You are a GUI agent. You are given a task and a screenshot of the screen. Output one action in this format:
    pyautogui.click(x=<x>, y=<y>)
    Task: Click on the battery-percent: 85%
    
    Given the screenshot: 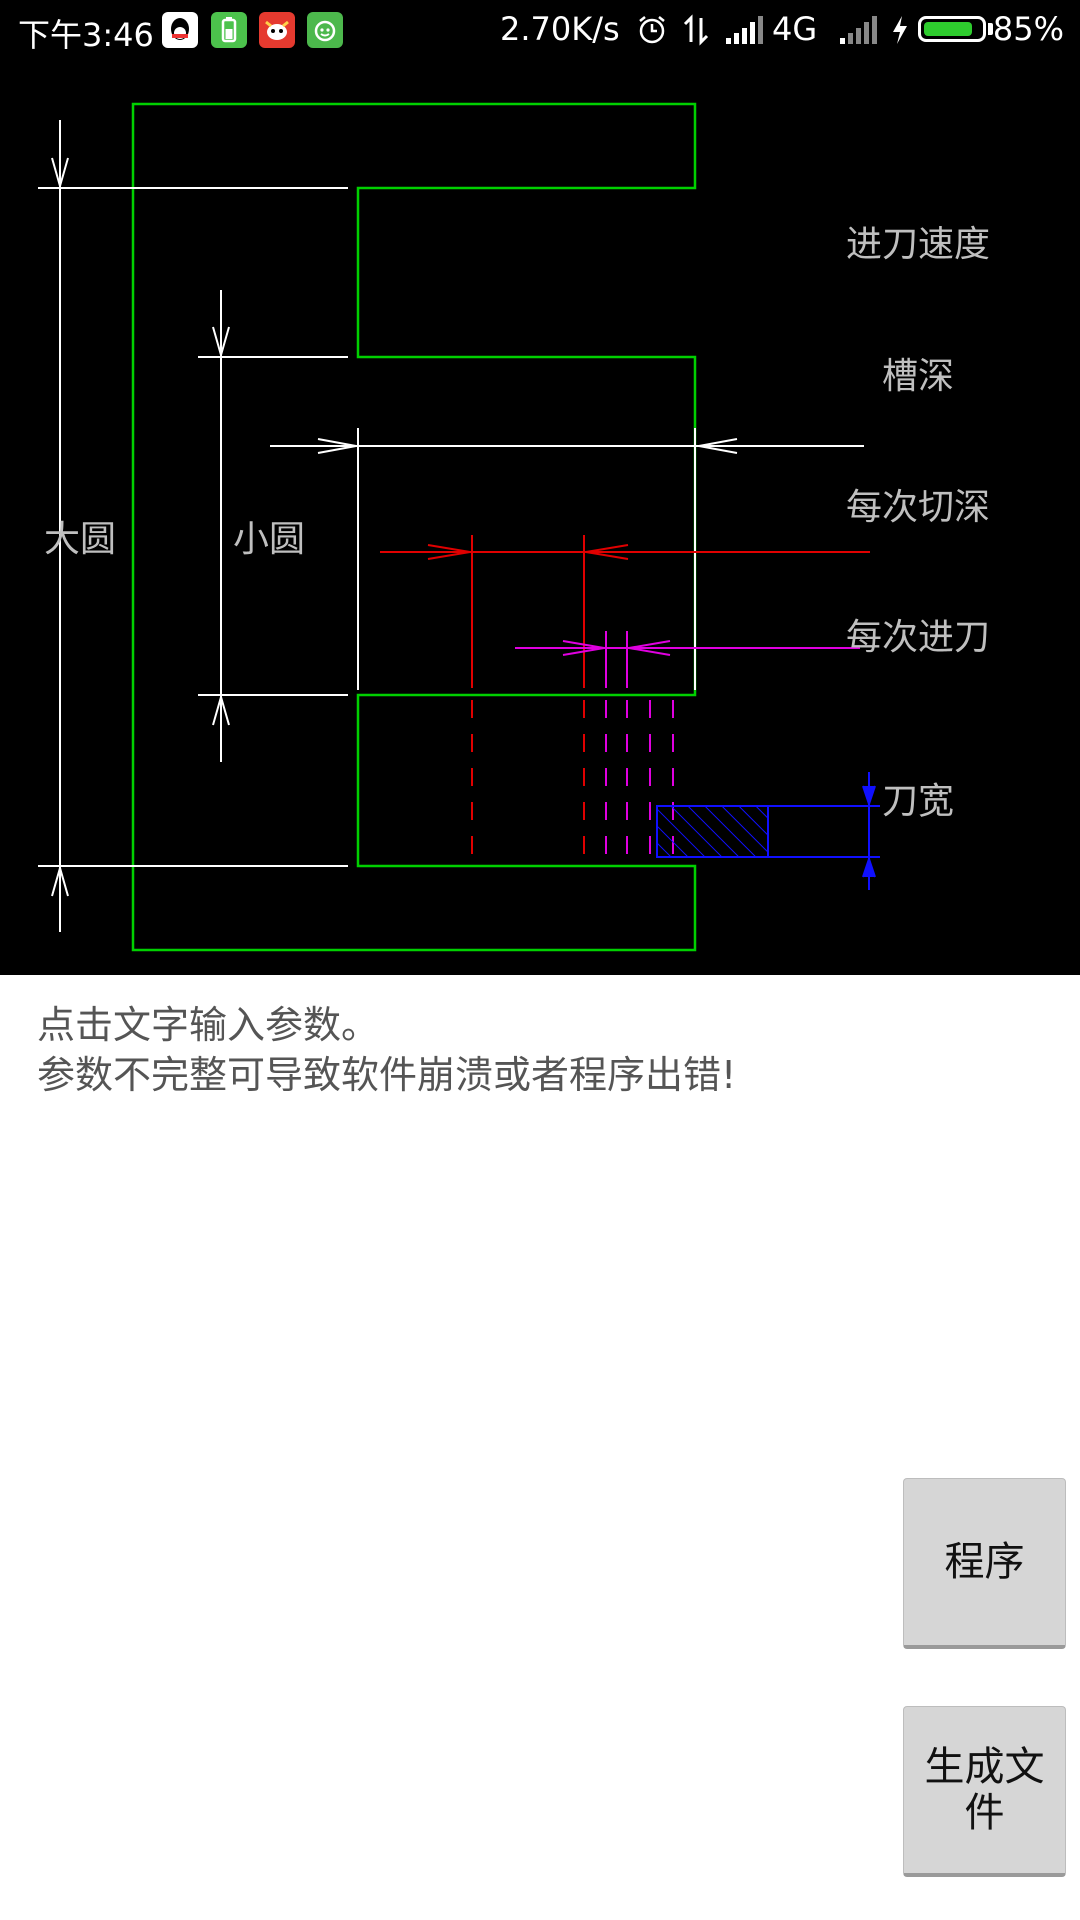 What is the action you would take?
    pyautogui.click(x=1028, y=29)
    